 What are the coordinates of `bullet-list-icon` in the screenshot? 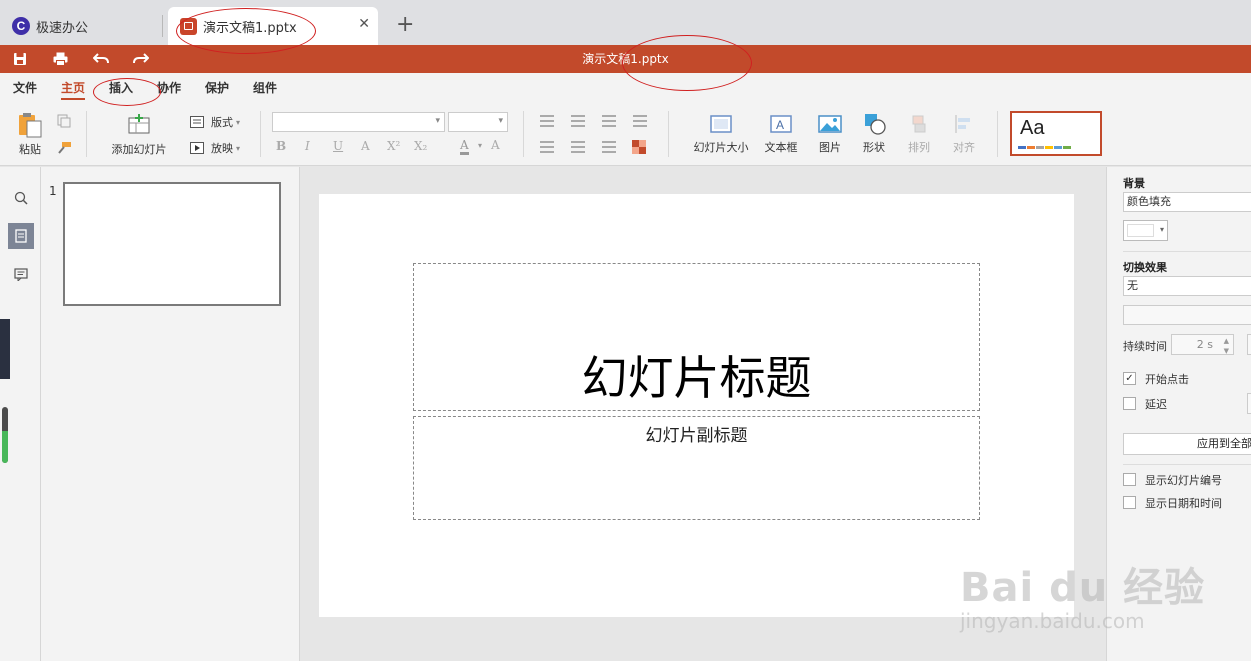 It's located at (547, 121).